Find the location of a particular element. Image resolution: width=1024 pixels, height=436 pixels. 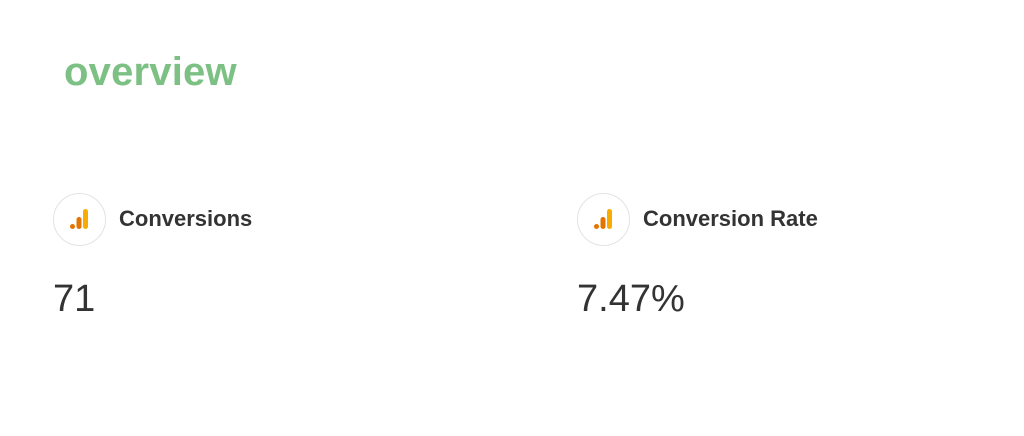

metric-label: Conversions is located at coordinates (186, 218).